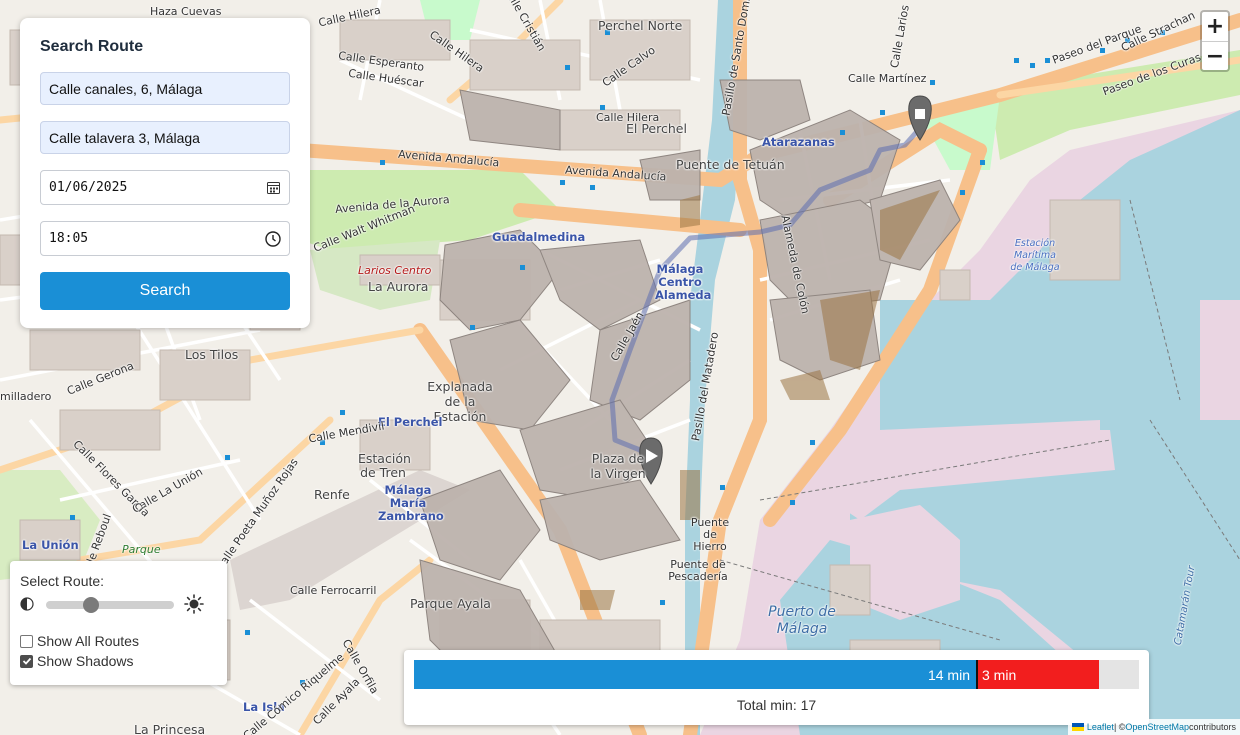  I want to click on show-shadows-toggle: Show Shadows, so click(118, 661).